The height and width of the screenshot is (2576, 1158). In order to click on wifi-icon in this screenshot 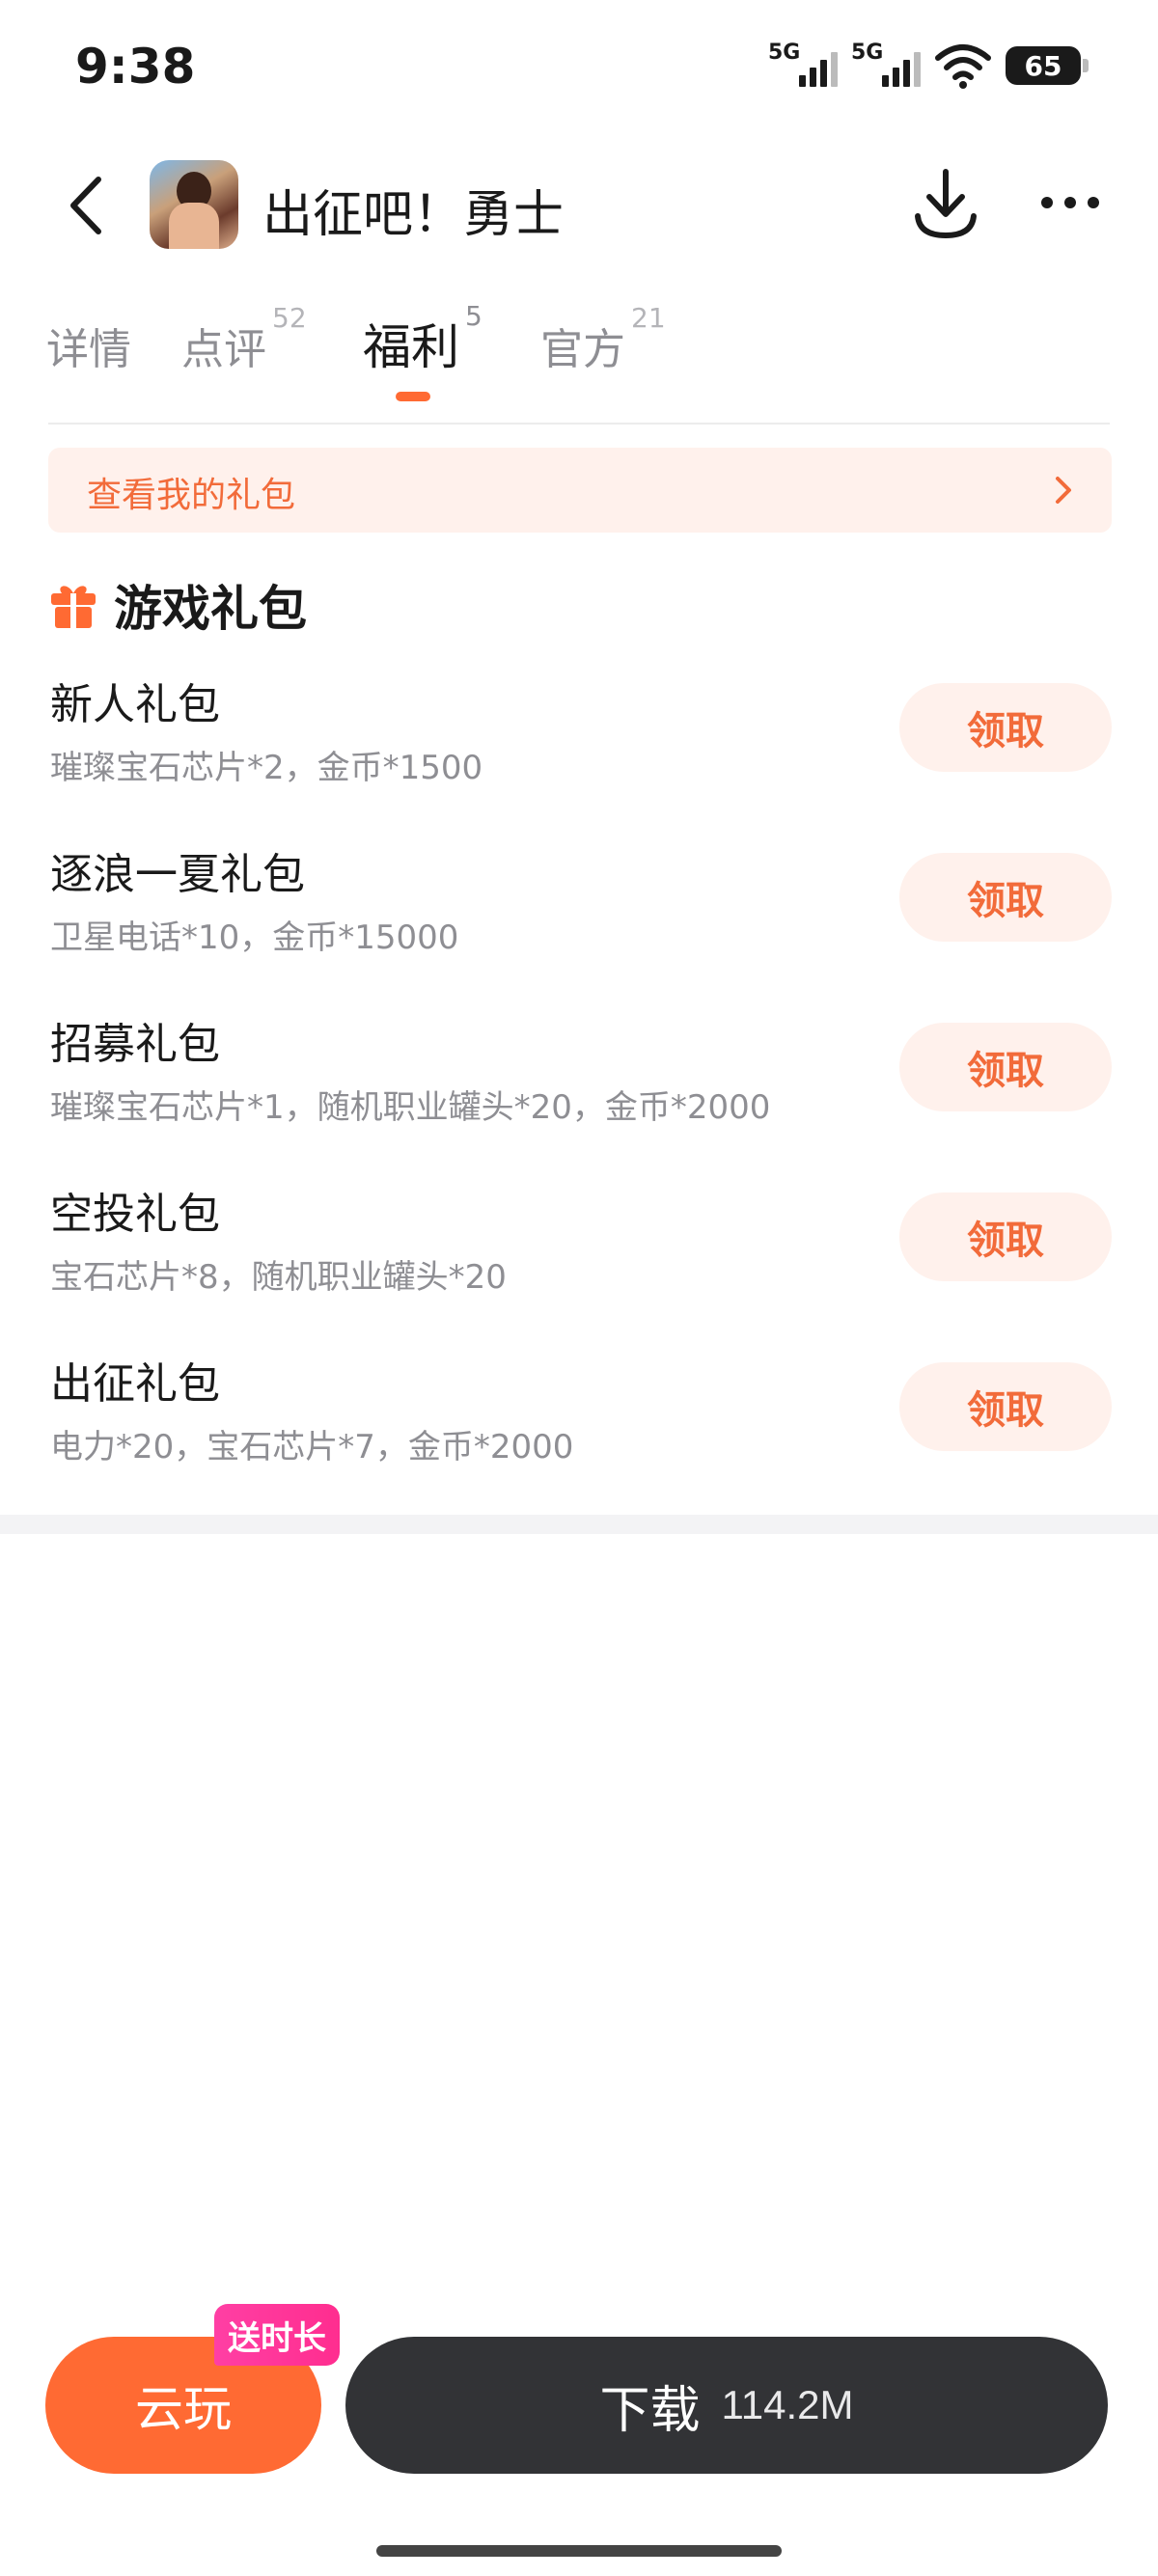, I will do `click(963, 66)`.